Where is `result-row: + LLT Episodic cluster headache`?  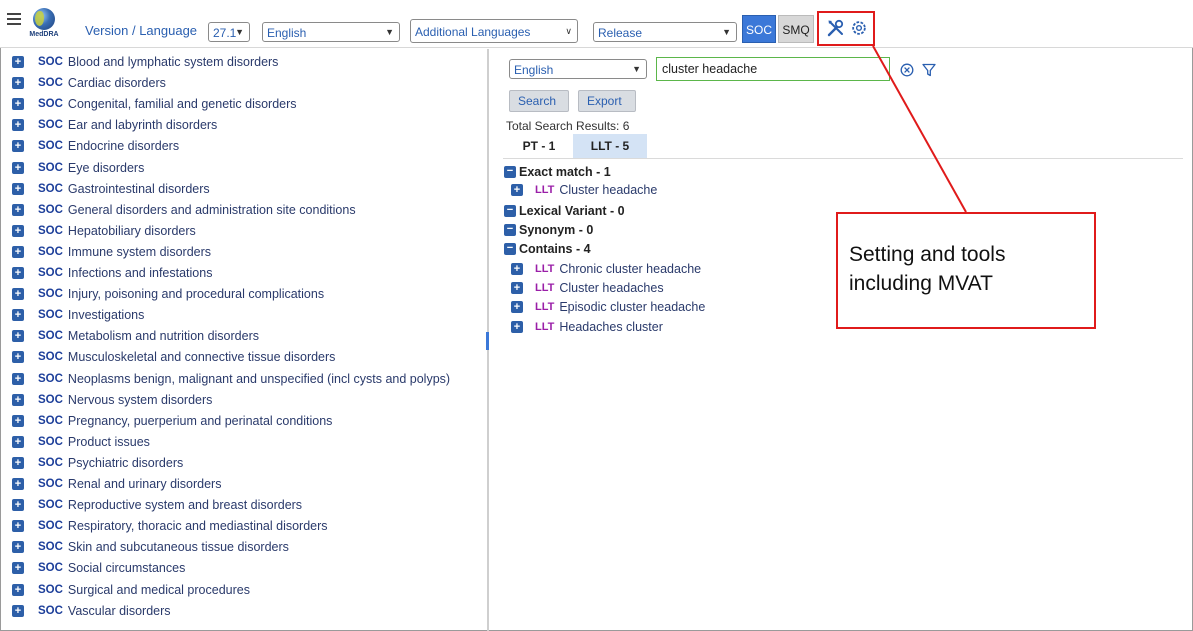 result-row: + LLT Episodic cluster headache is located at coordinates (608, 307).